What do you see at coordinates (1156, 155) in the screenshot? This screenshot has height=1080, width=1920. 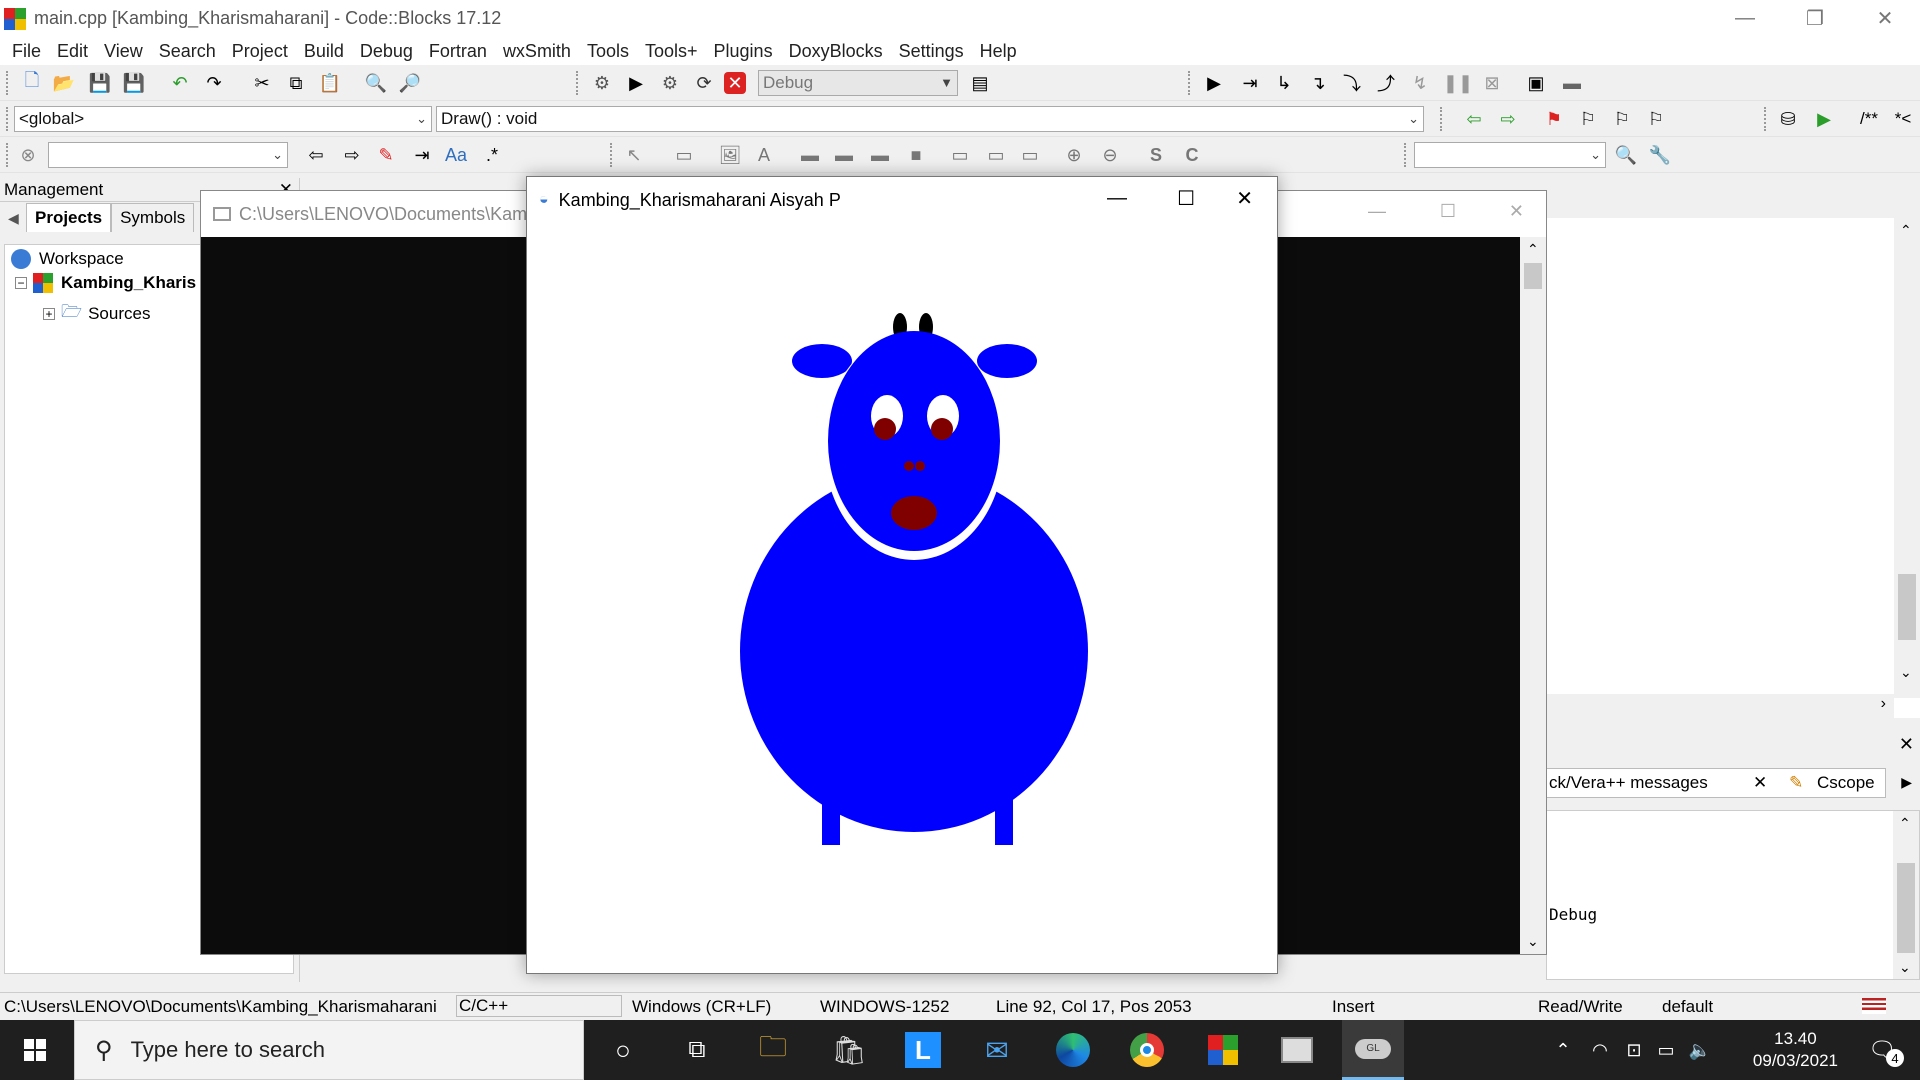 I see `spacer-s-icon: S` at bounding box center [1156, 155].